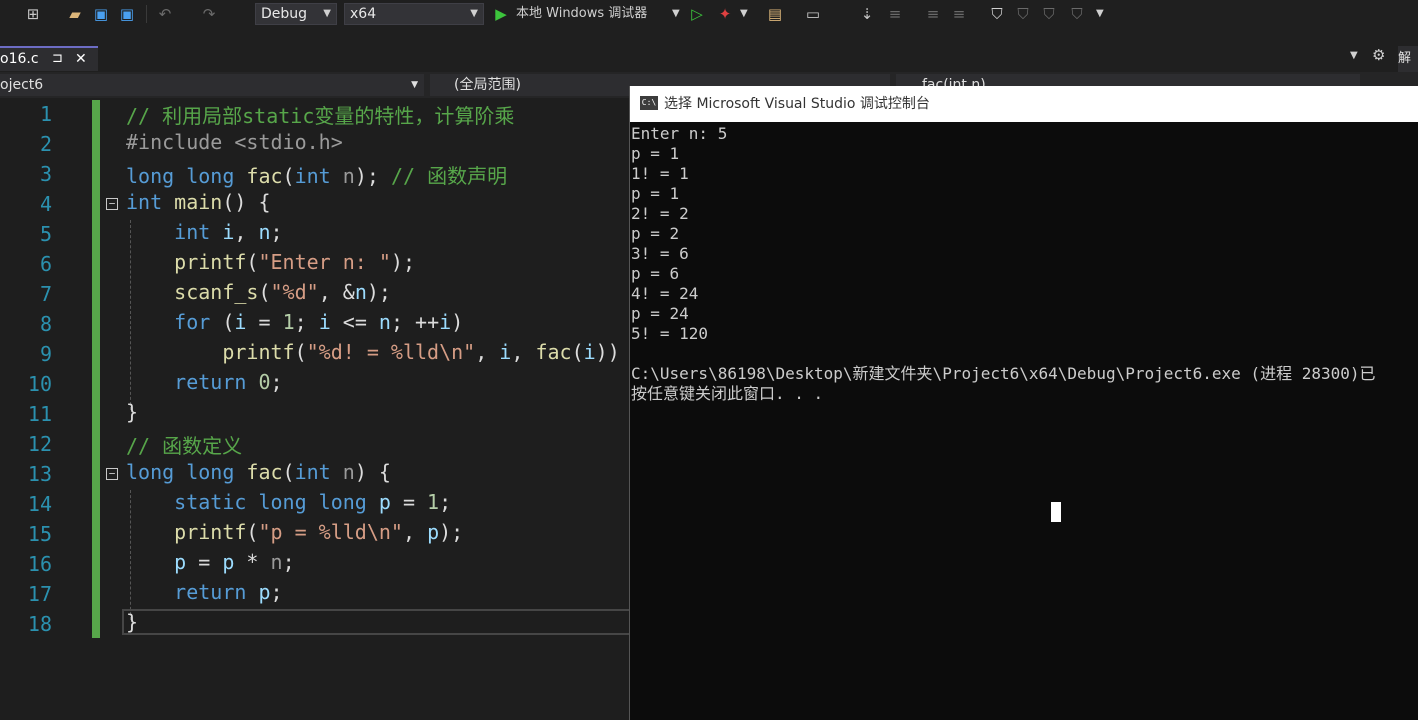  I want to click on undo-icon: ↶, so click(165, 14).